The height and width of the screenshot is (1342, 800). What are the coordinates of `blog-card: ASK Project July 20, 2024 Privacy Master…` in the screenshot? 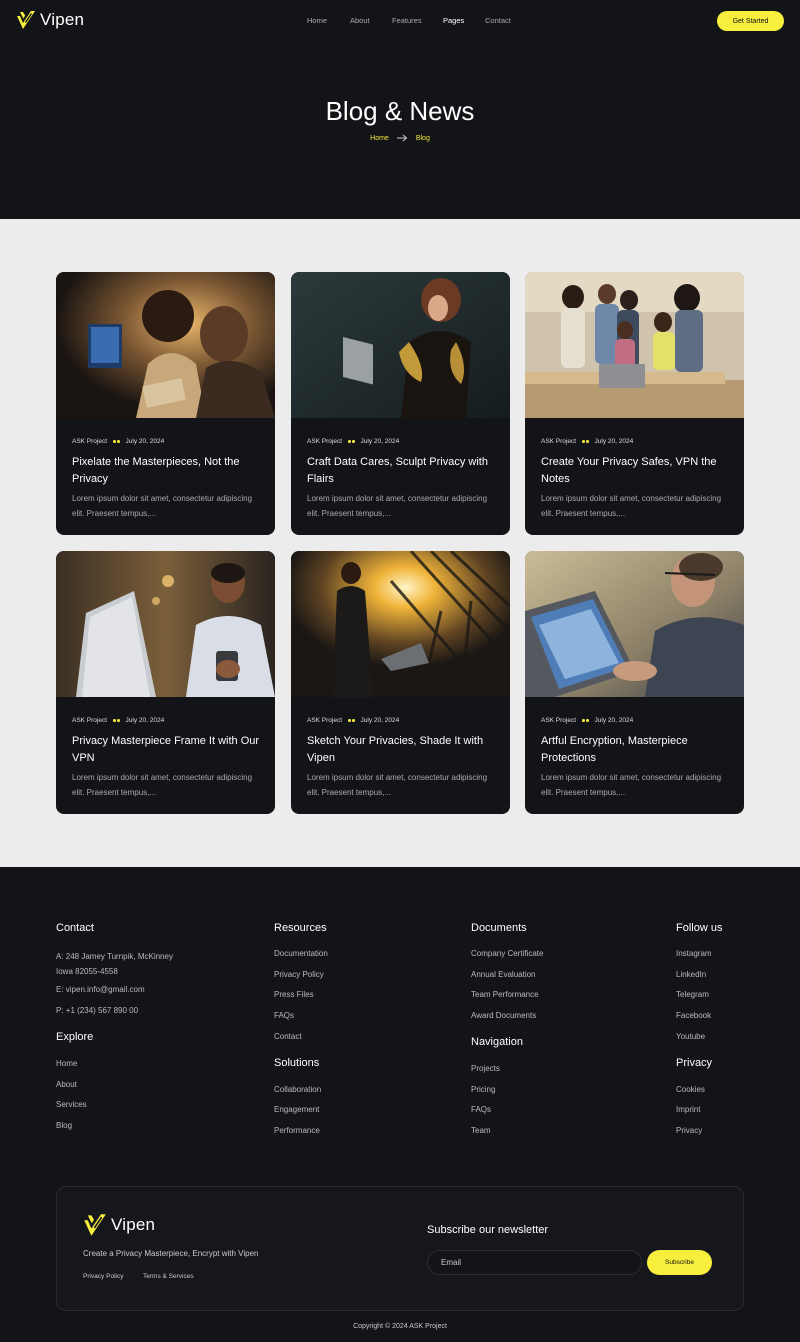 It's located at (165, 682).